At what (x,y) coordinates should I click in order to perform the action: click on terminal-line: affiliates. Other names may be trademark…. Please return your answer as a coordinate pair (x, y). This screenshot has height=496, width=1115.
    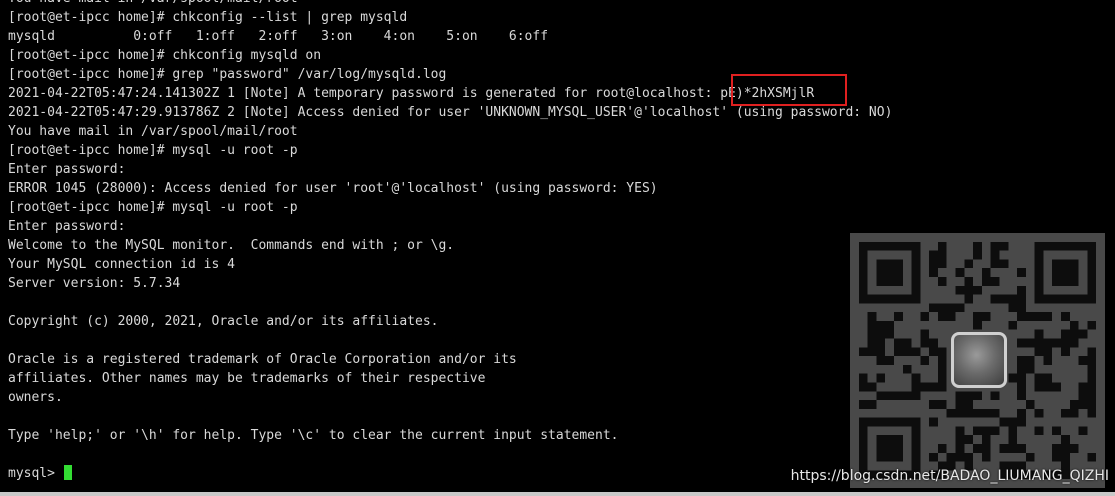
    Looking at the image, I should click on (247, 378).